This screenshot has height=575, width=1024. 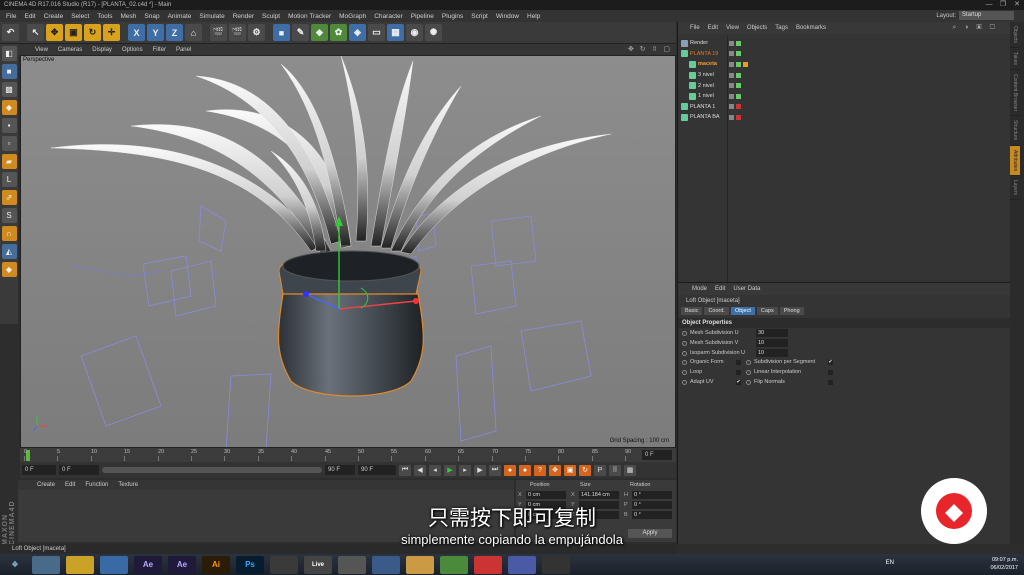 What do you see at coordinates (480, 470) in the screenshot?
I see `next-key-icon: ▶` at bounding box center [480, 470].